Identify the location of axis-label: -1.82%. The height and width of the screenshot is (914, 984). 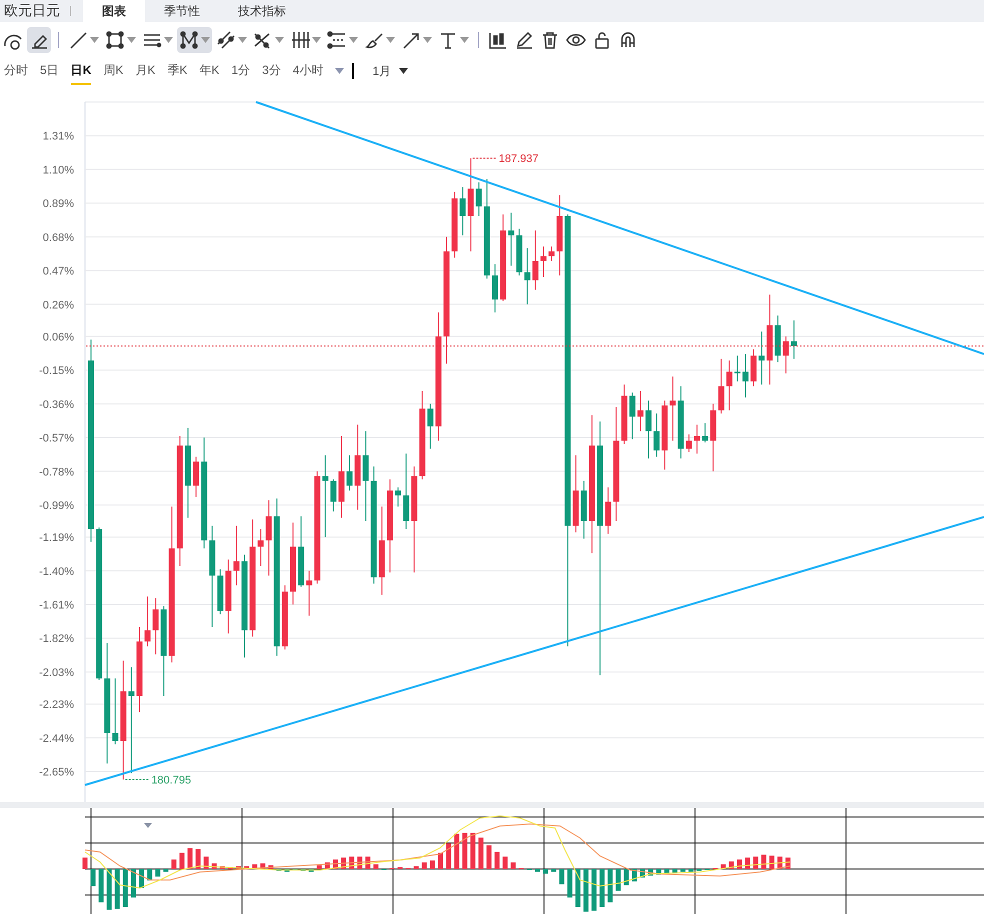
(56, 639).